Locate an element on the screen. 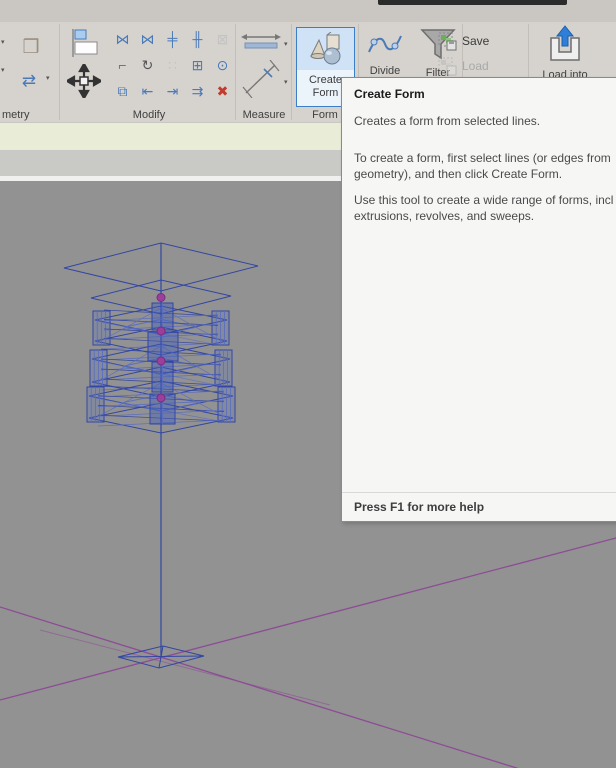 The image size is (616, 768). load-into-button: Load into is located at coordinates (565, 52).